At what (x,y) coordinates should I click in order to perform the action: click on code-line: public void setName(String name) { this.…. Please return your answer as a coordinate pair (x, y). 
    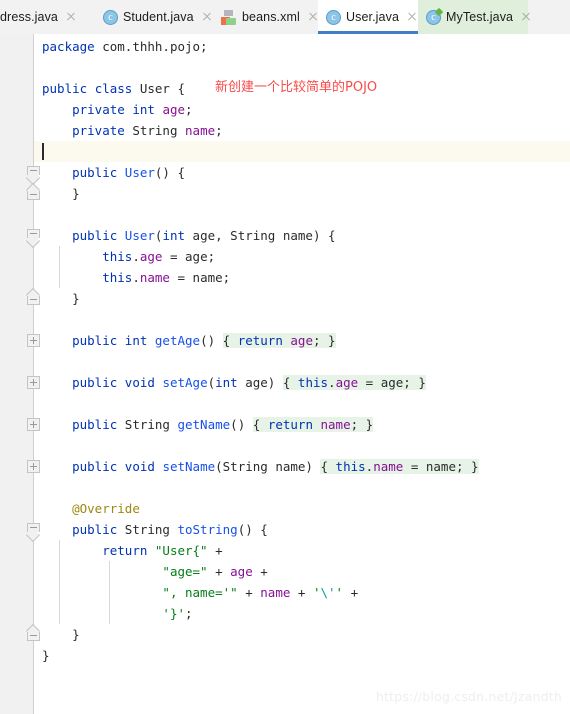
    Looking at the image, I should click on (239, 466).